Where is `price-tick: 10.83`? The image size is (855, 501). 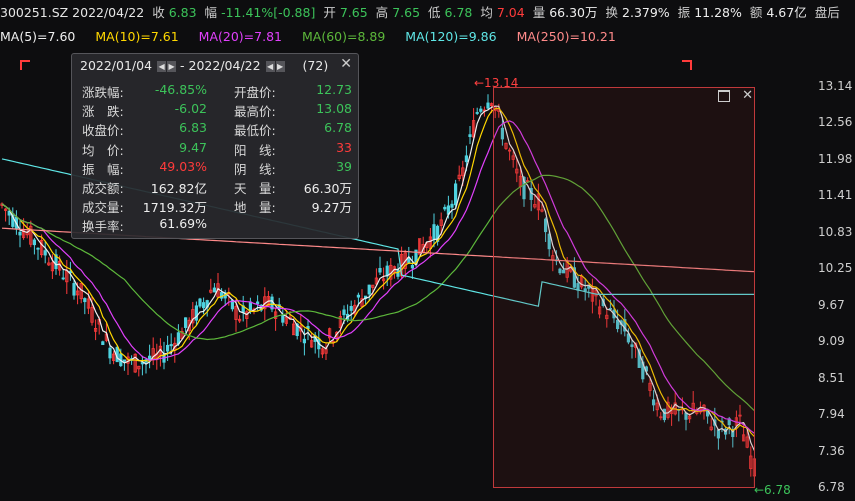
price-tick: 10.83 is located at coordinates (835, 231).